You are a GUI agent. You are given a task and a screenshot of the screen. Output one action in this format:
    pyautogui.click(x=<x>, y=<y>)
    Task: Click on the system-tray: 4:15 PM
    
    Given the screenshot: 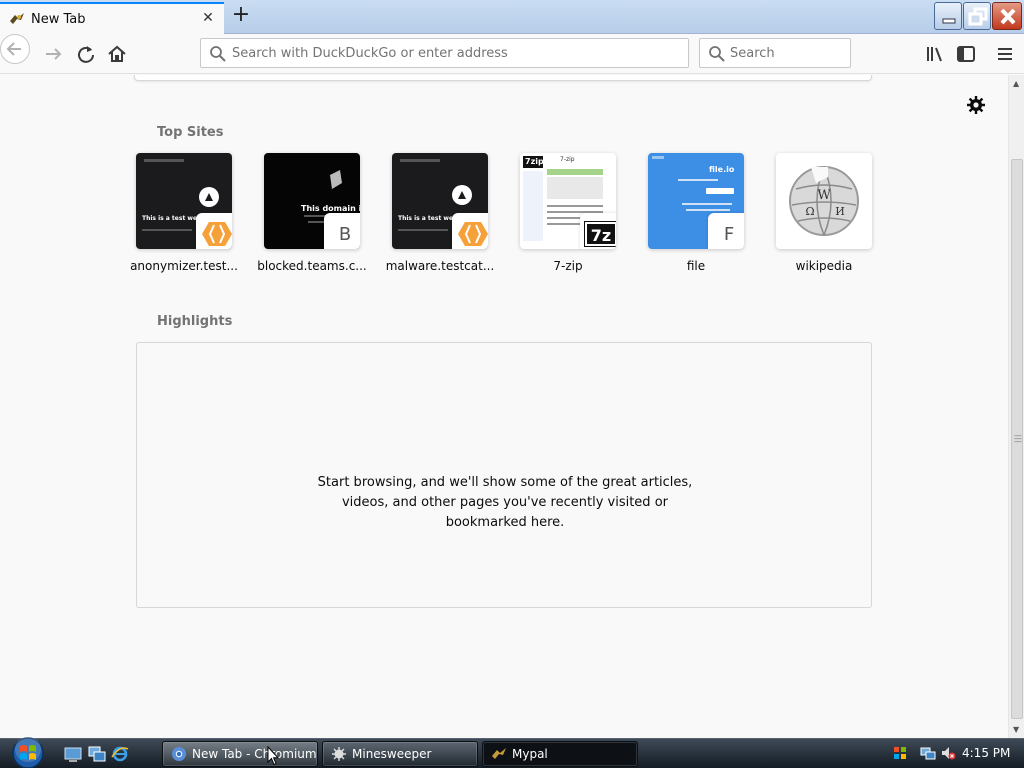 What is the action you would take?
    pyautogui.click(x=954, y=753)
    